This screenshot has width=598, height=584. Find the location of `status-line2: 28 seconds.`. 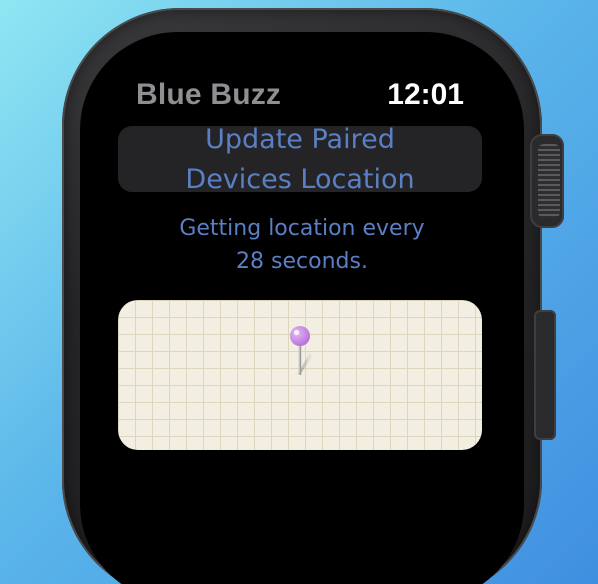

status-line2: 28 seconds. is located at coordinates (302, 261).